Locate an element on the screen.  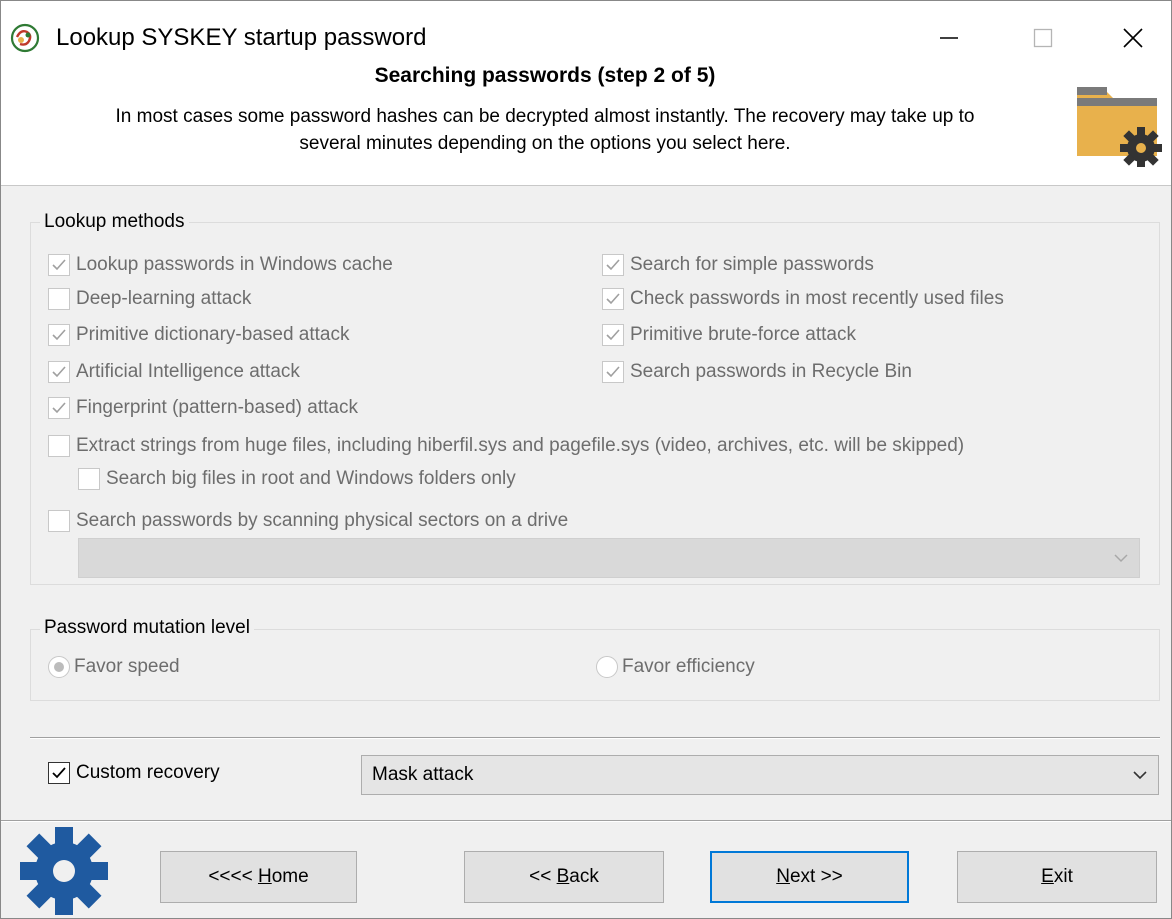
home-button-rest: ome is located at coordinates (290, 876).